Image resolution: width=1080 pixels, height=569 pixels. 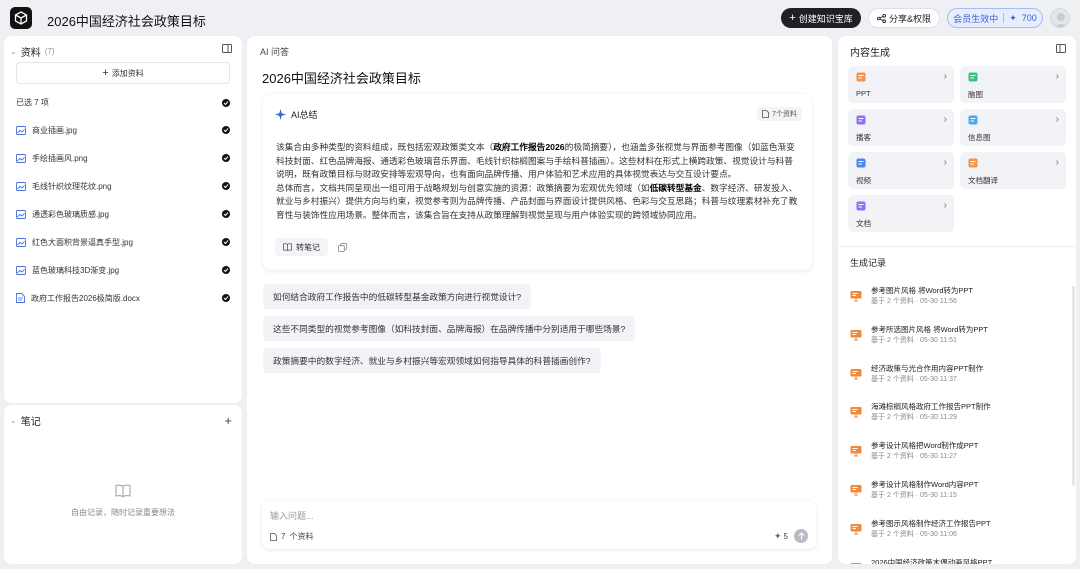 What do you see at coordinates (821, 18) in the screenshot?
I see `create-knowledge-base-button: + 创建知识宝库` at bounding box center [821, 18].